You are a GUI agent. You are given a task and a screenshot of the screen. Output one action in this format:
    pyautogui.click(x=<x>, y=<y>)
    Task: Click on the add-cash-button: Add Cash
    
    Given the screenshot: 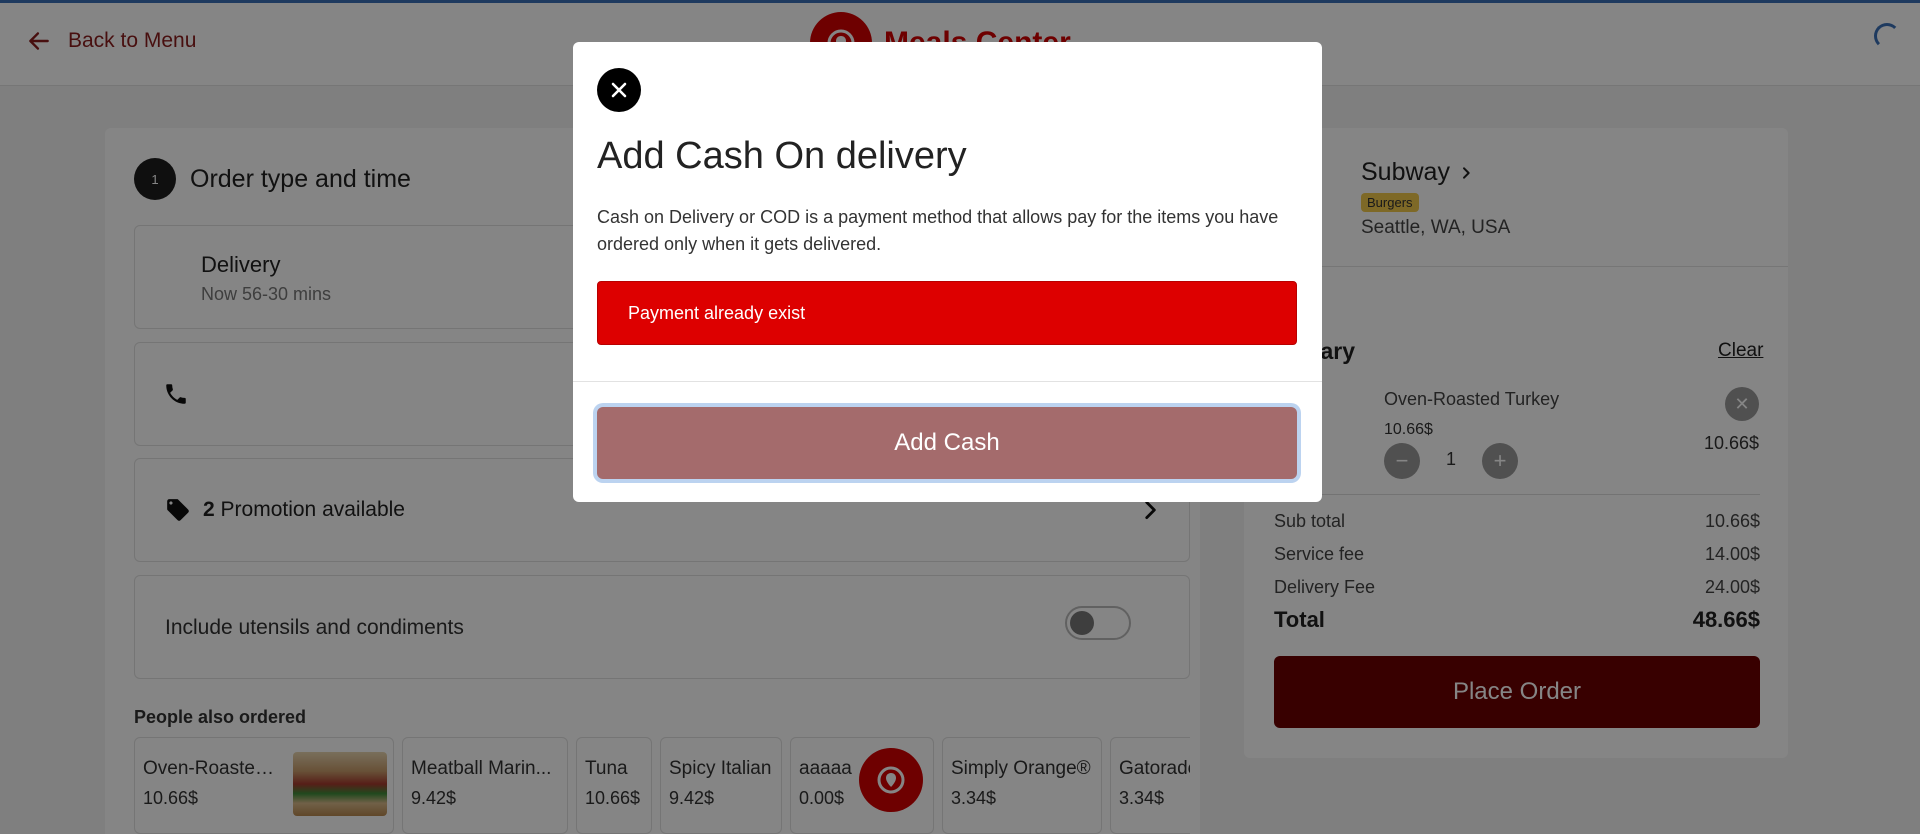 What is the action you would take?
    pyautogui.click(x=947, y=443)
    